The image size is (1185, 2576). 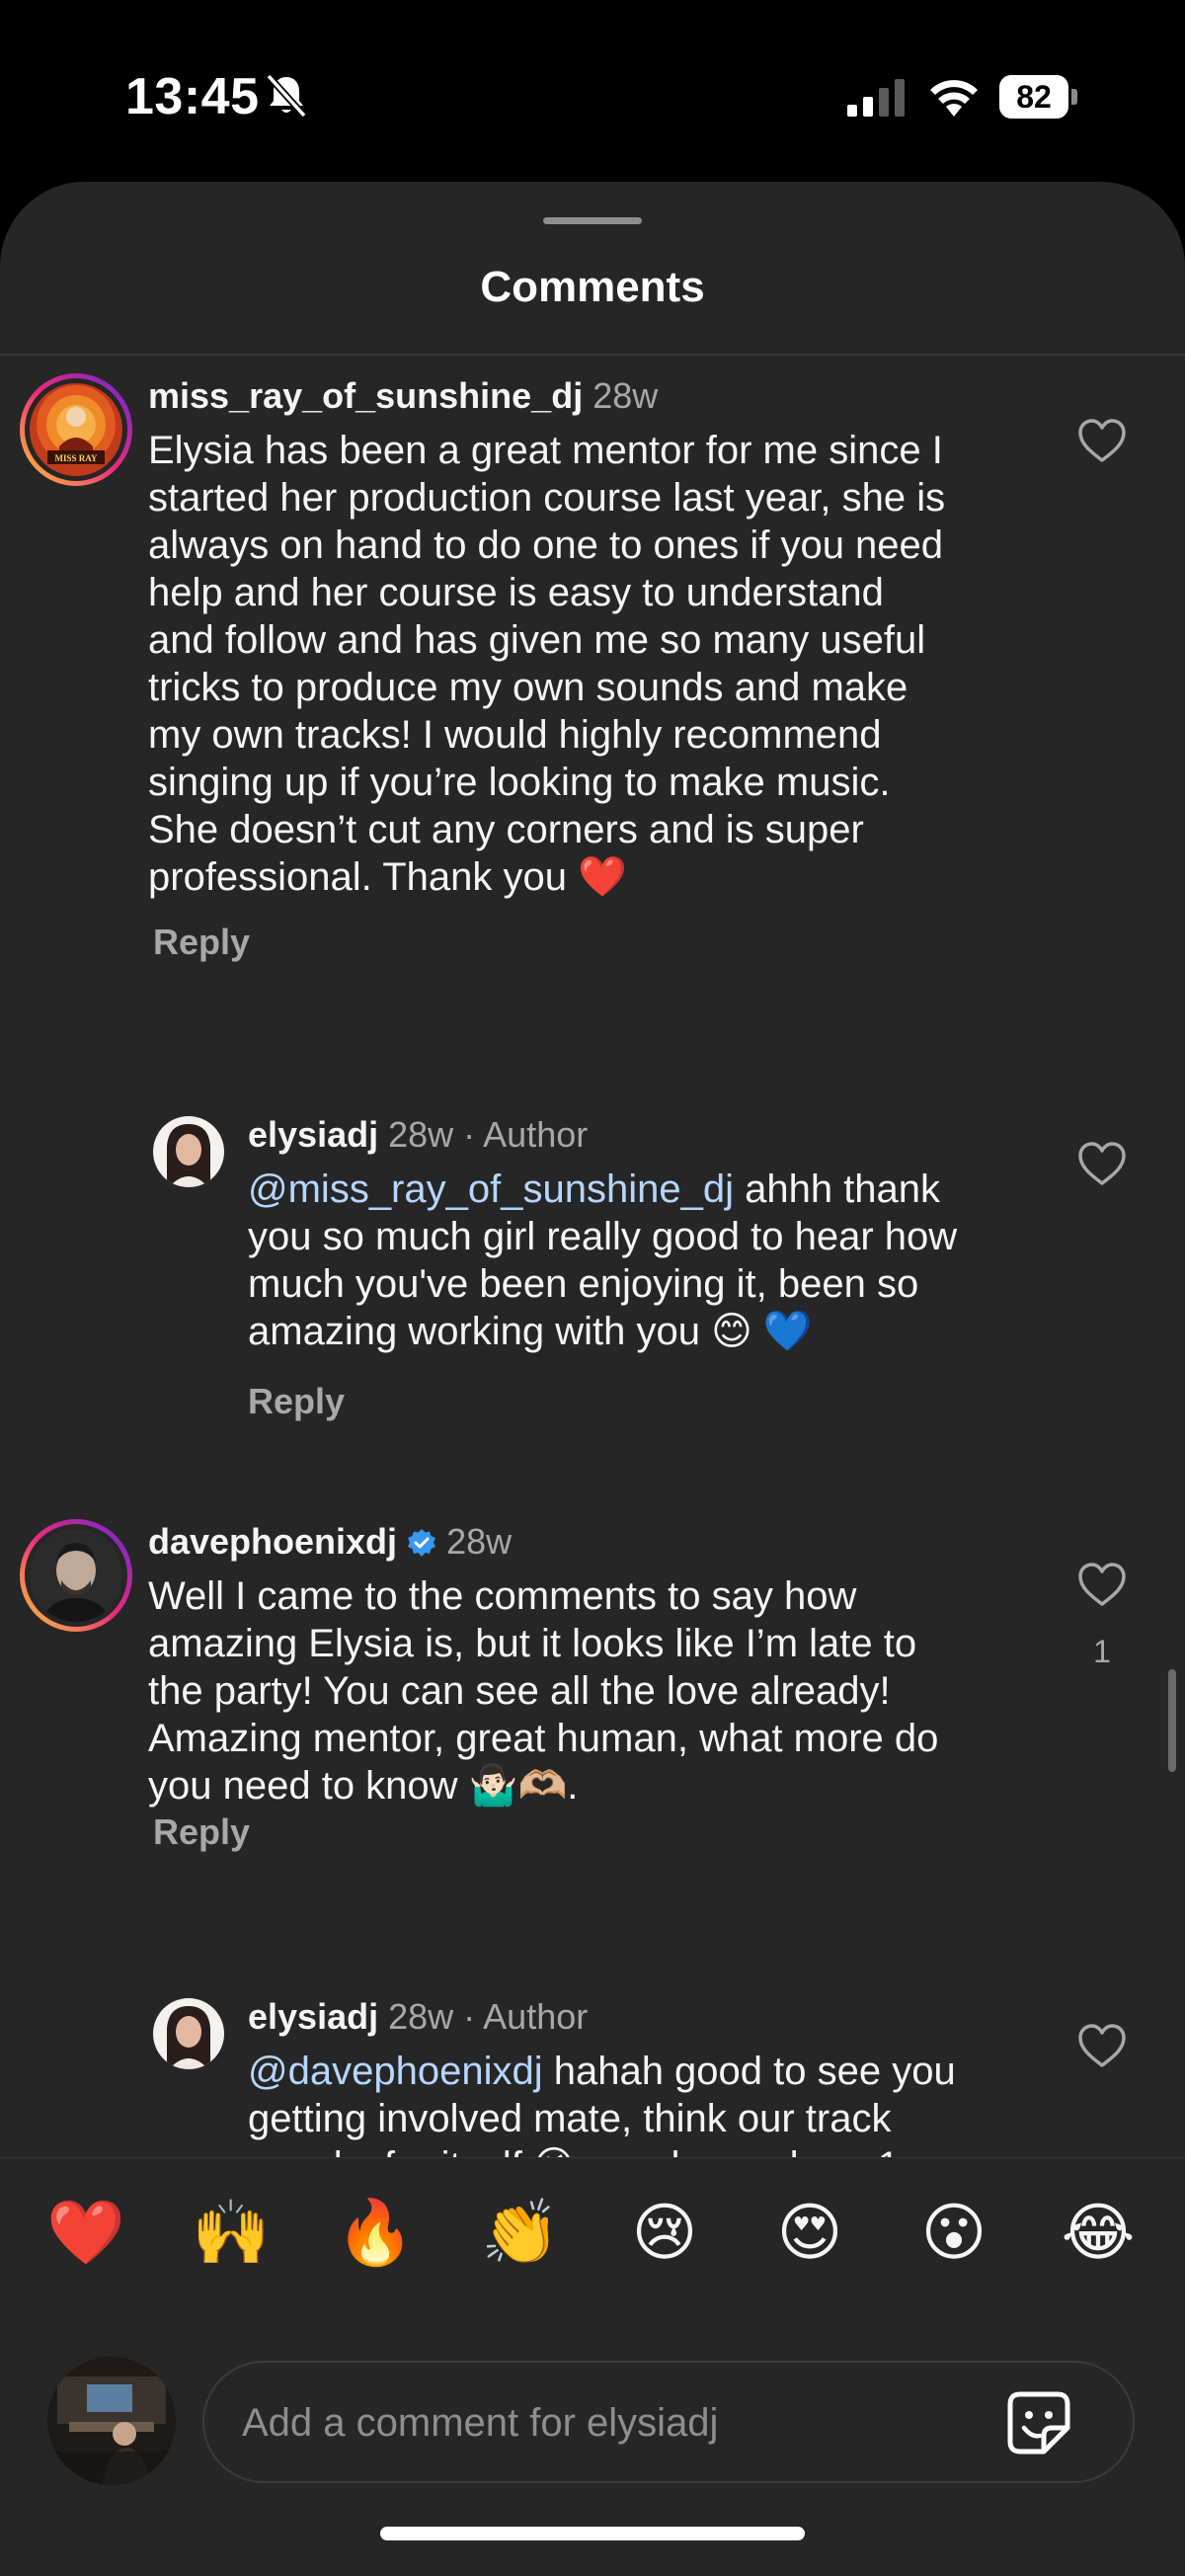 What do you see at coordinates (396, 2071) in the screenshot?
I see `mention-link: @davephoenixdj` at bounding box center [396, 2071].